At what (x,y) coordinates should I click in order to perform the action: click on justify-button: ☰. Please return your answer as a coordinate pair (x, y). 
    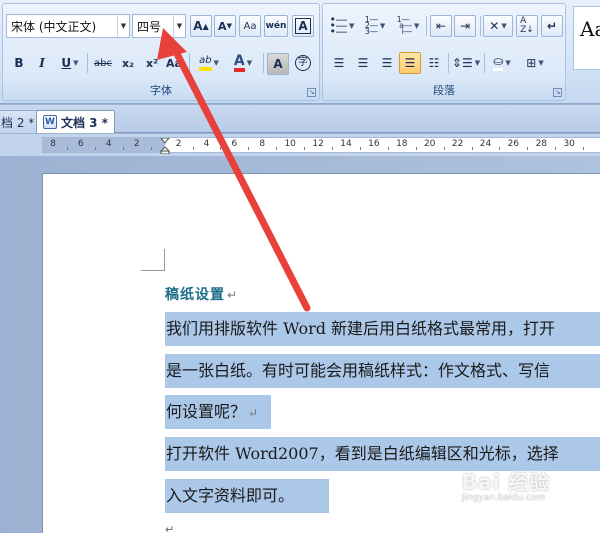
    Looking at the image, I should click on (410, 63).